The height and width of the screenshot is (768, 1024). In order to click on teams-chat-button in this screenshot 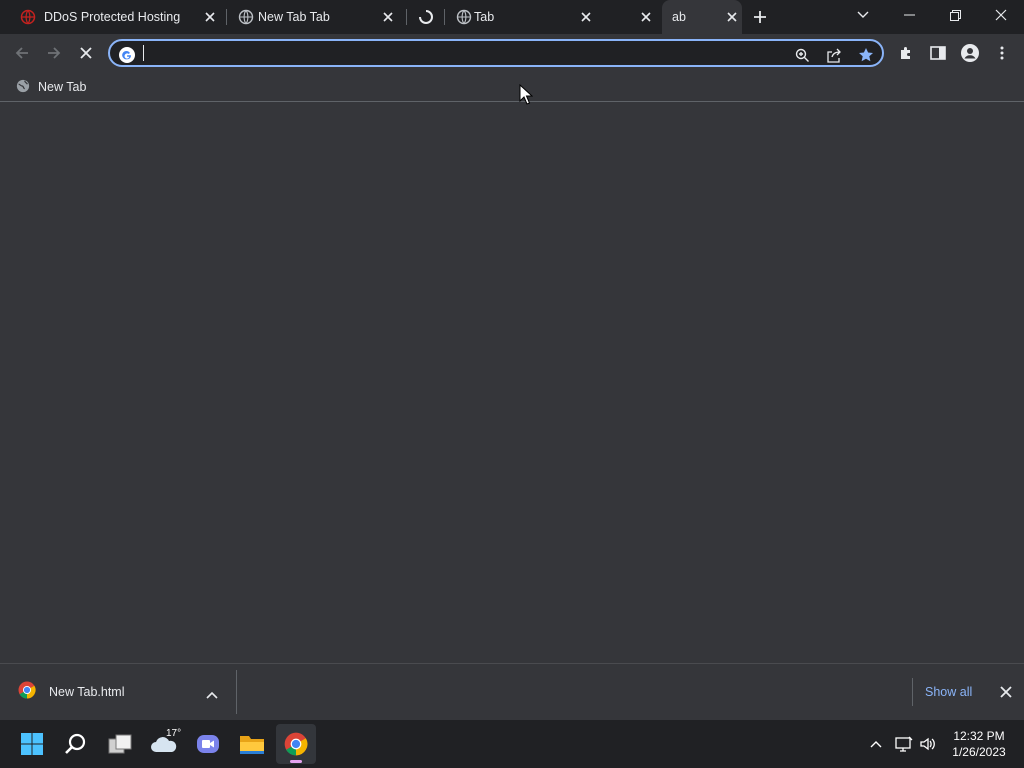, I will do `click(208, 744)`.